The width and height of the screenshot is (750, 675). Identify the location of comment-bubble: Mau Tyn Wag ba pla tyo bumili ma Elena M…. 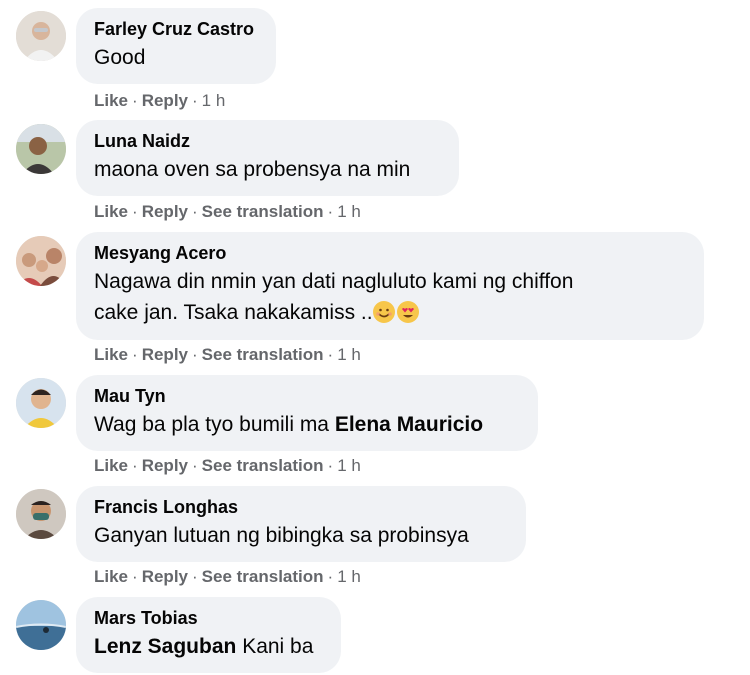
(307, 413).